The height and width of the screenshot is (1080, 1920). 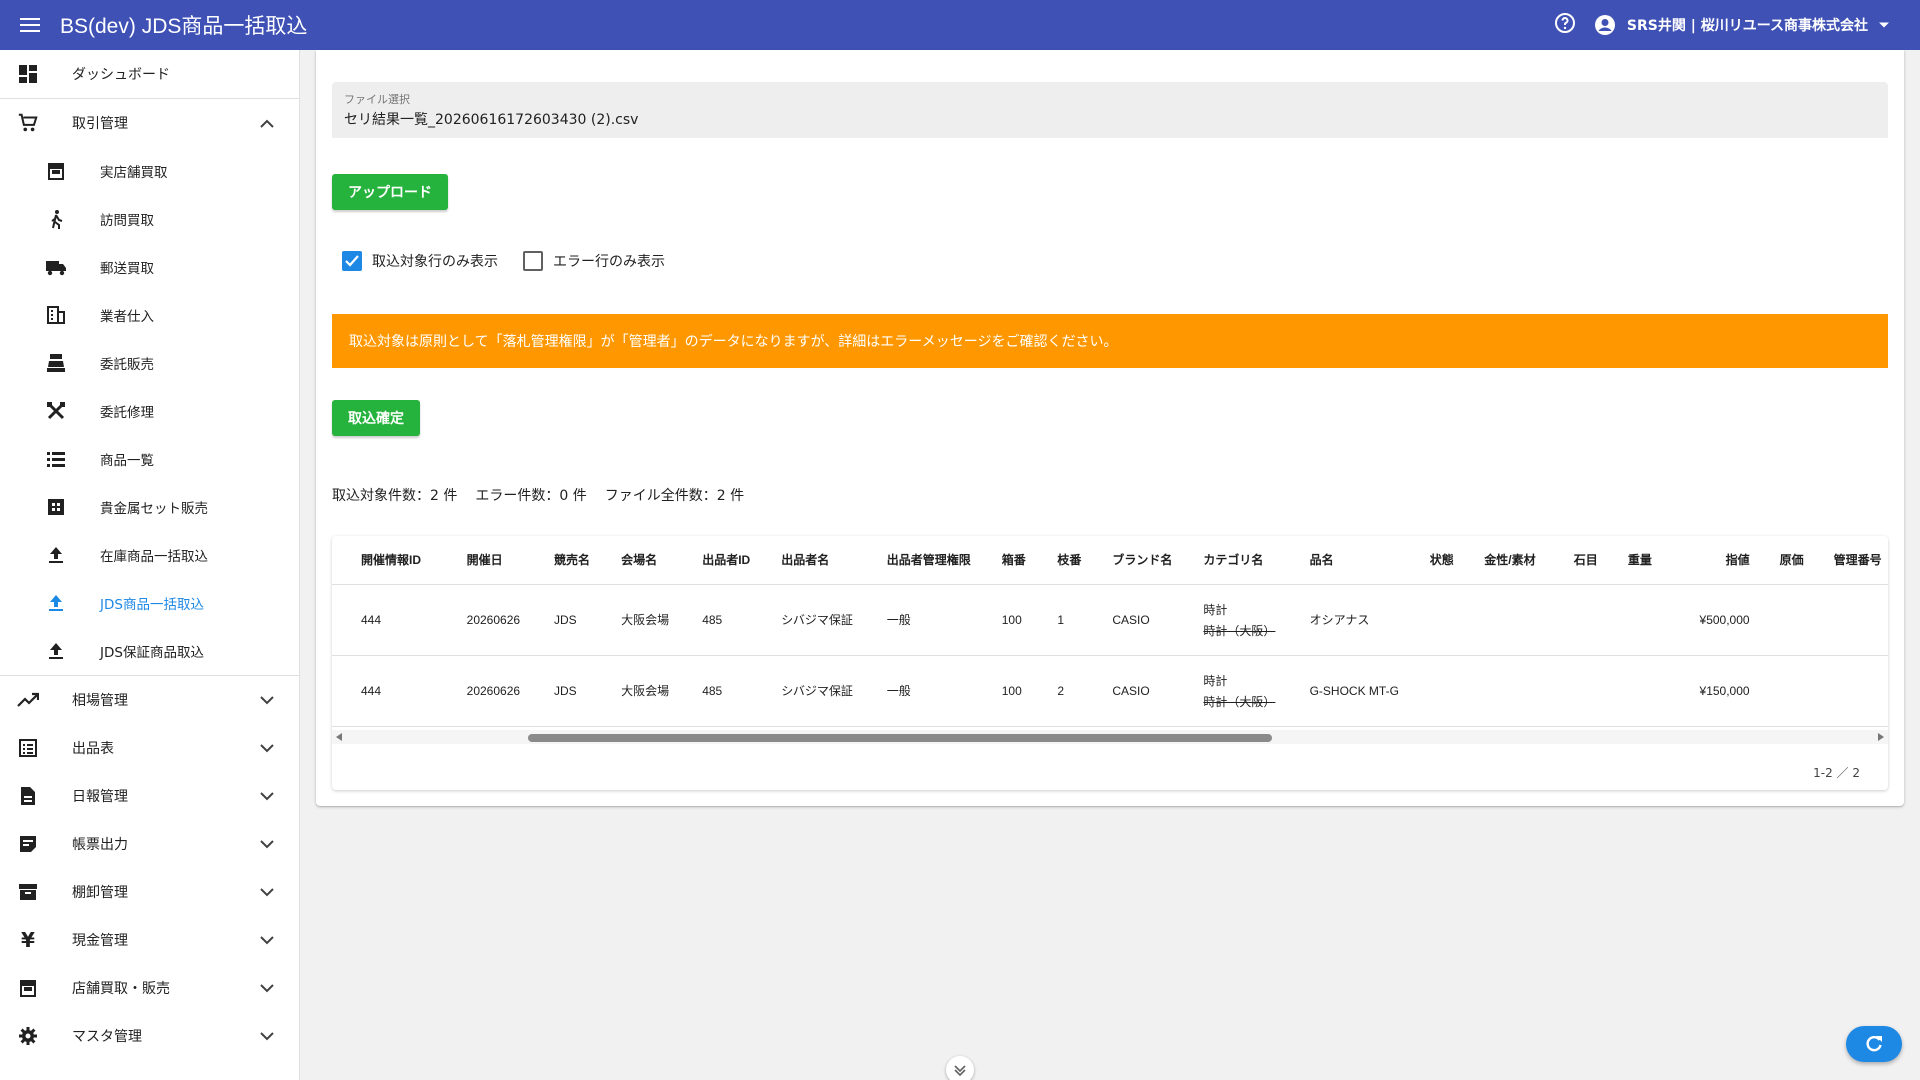 I want to click on sidebar-item-jds-warranty-import: JDS保証商品取込, so click(x=149, y=651).